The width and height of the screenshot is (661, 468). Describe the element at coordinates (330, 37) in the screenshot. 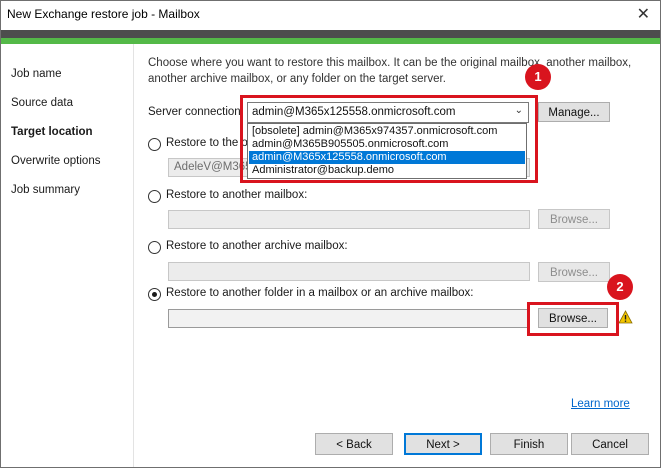

I see `header-band` at that location.